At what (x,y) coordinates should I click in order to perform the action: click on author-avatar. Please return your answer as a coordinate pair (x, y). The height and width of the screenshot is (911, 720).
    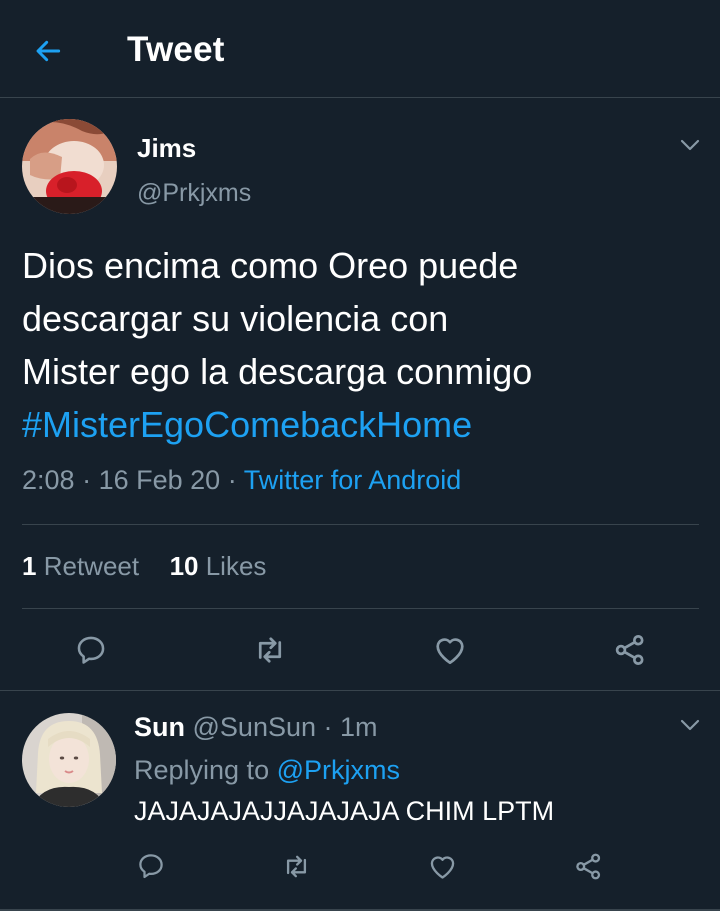
    Looking at the image, I should click on (69, 166).